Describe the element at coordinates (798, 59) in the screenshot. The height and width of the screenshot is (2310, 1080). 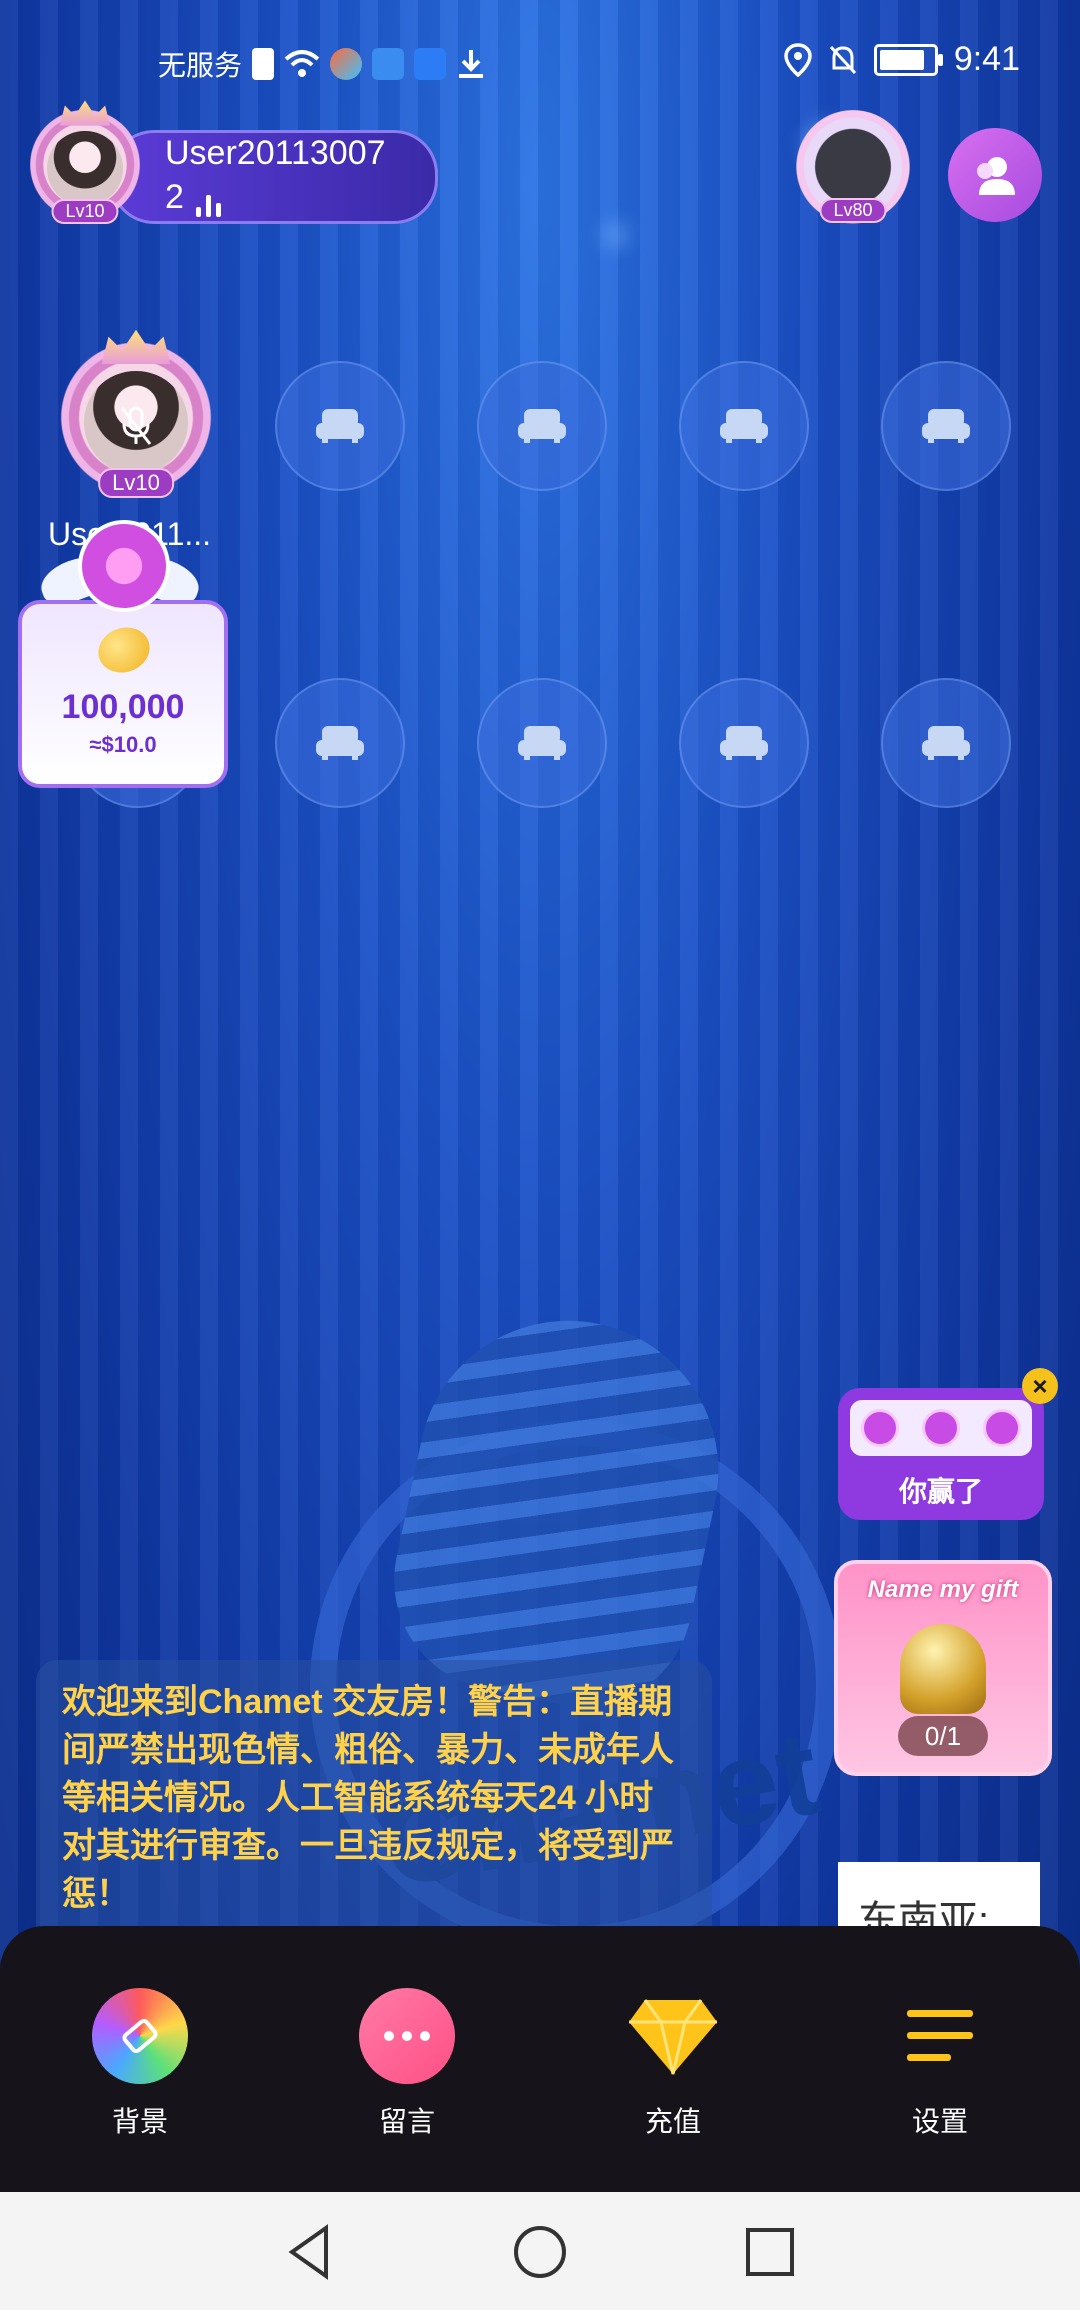
I see `location-icon` at that location.